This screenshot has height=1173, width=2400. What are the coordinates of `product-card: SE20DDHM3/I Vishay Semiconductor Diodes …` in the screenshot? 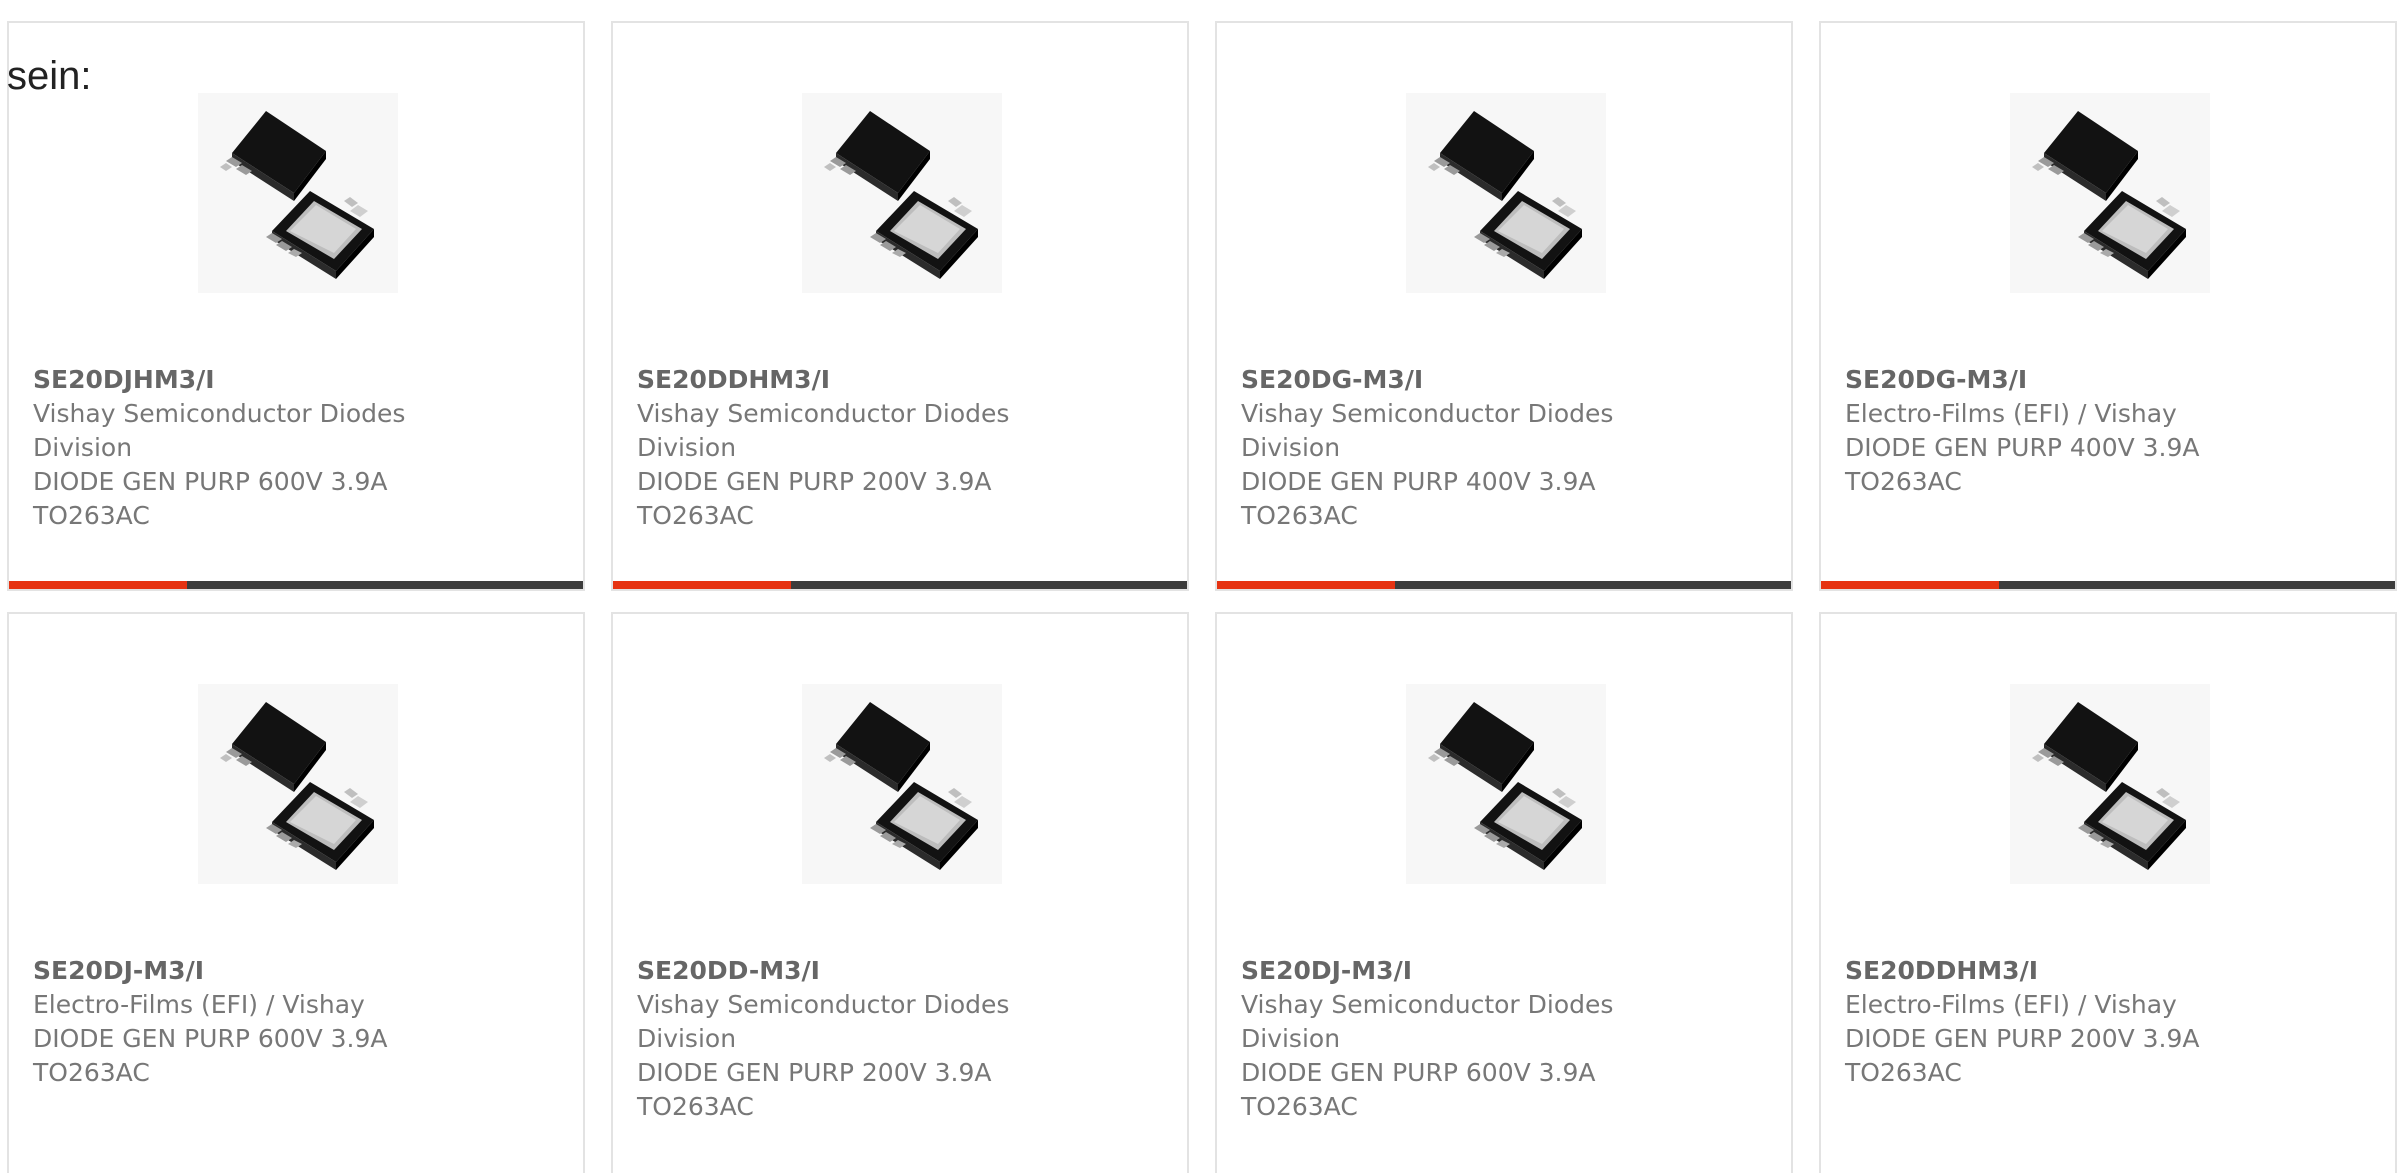 It's located at (900, 306).